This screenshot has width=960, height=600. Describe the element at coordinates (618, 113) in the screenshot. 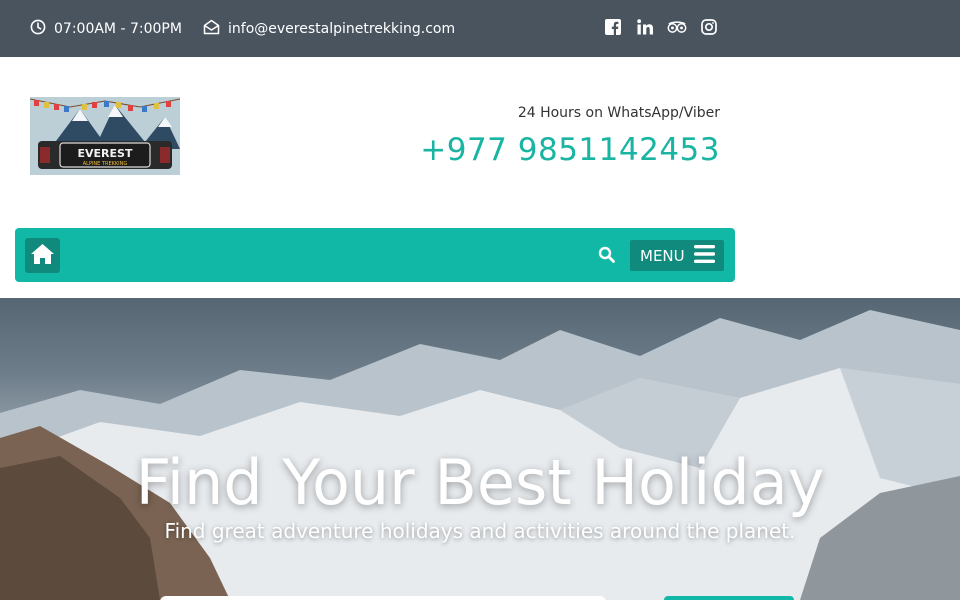

I see `contact-label: 24 Hours on WhatsApp/Viber` at that location.